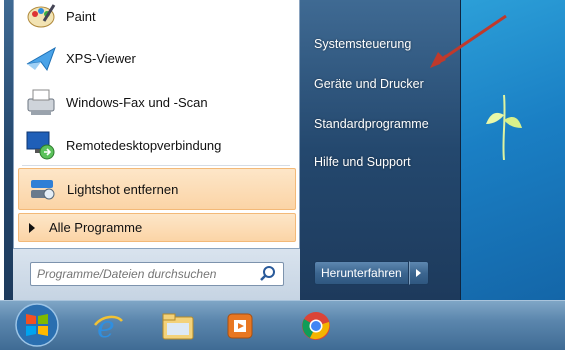 The height and width of the screenshot is (350, 565). I want to click on program-label: Remotedesktopverbindung, so click(144, 145).